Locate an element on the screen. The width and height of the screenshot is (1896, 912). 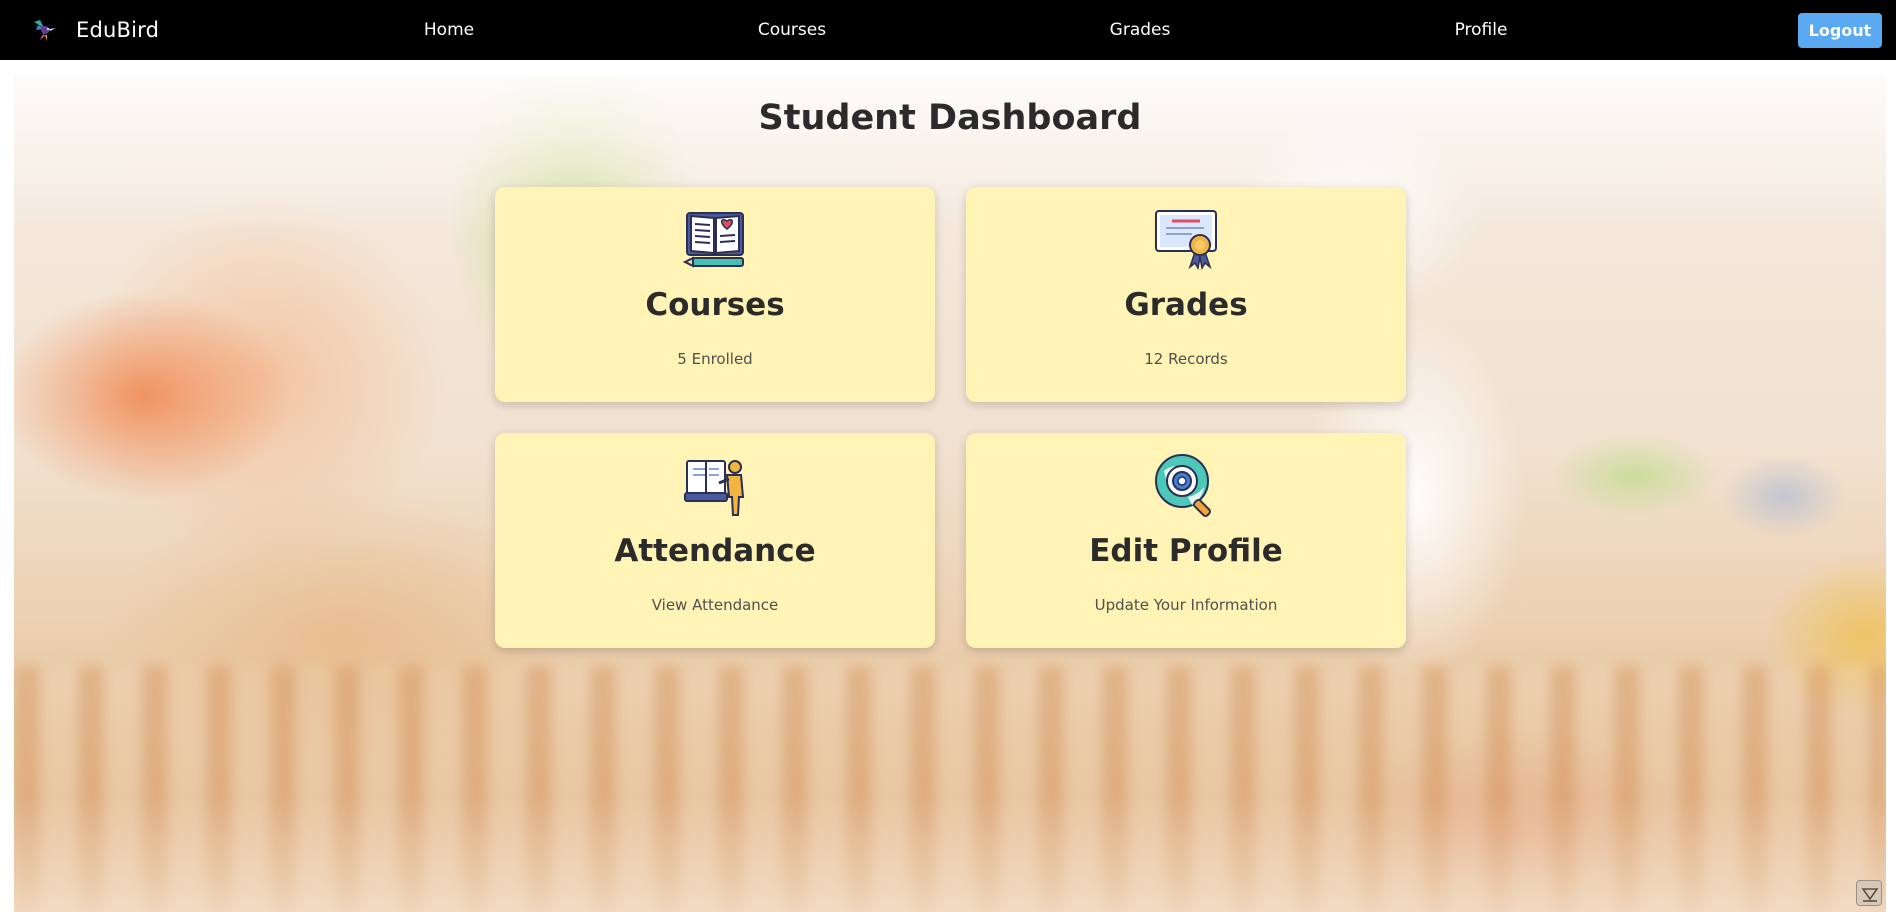
page-title: Student Dashboard is located at coordinates (950, 118).